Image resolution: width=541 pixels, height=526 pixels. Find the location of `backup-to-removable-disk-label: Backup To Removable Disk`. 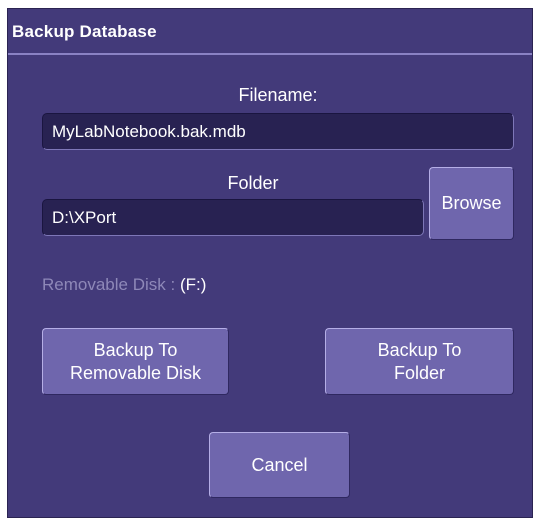

backup-to-removable-disk-label: Backup To Removable Disk is located at coordinates (135, 361).